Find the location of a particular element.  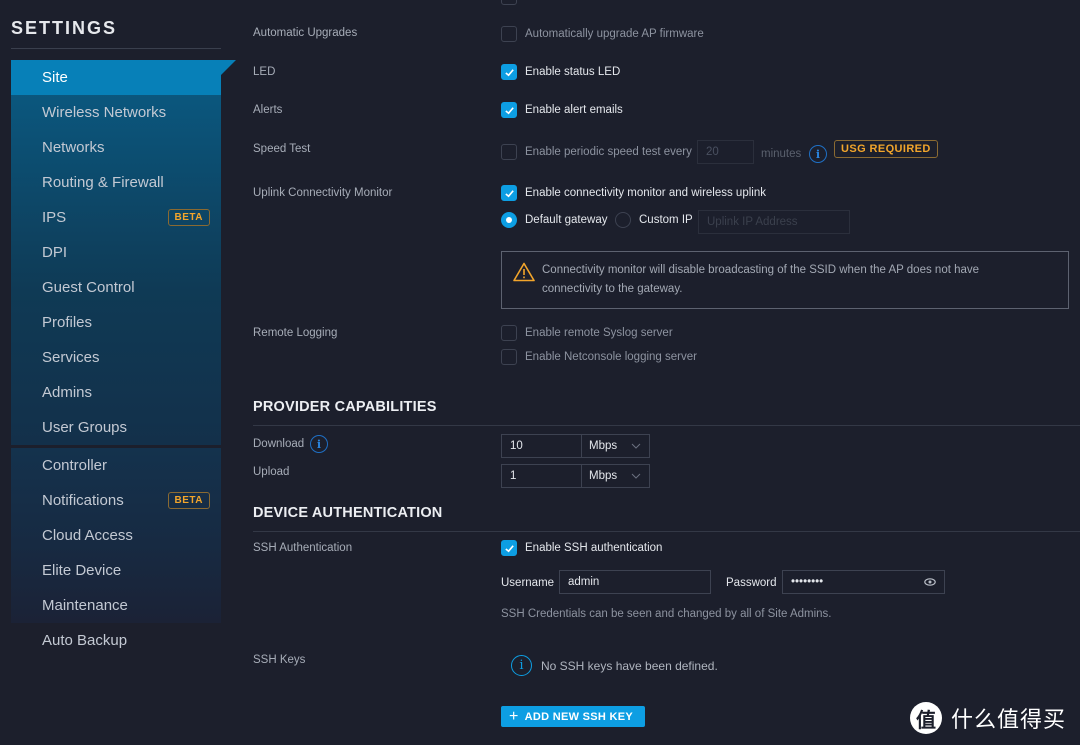

ssh-authentication-option: Enable SSH authentication is located at coordinates (581, 548).